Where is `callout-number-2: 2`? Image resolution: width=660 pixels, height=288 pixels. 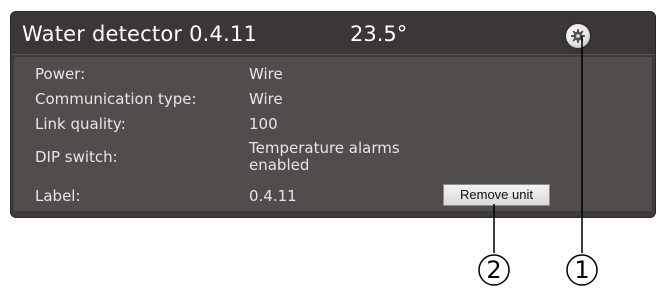 callout-number-2: 2 is located at coordinates (494, 270).